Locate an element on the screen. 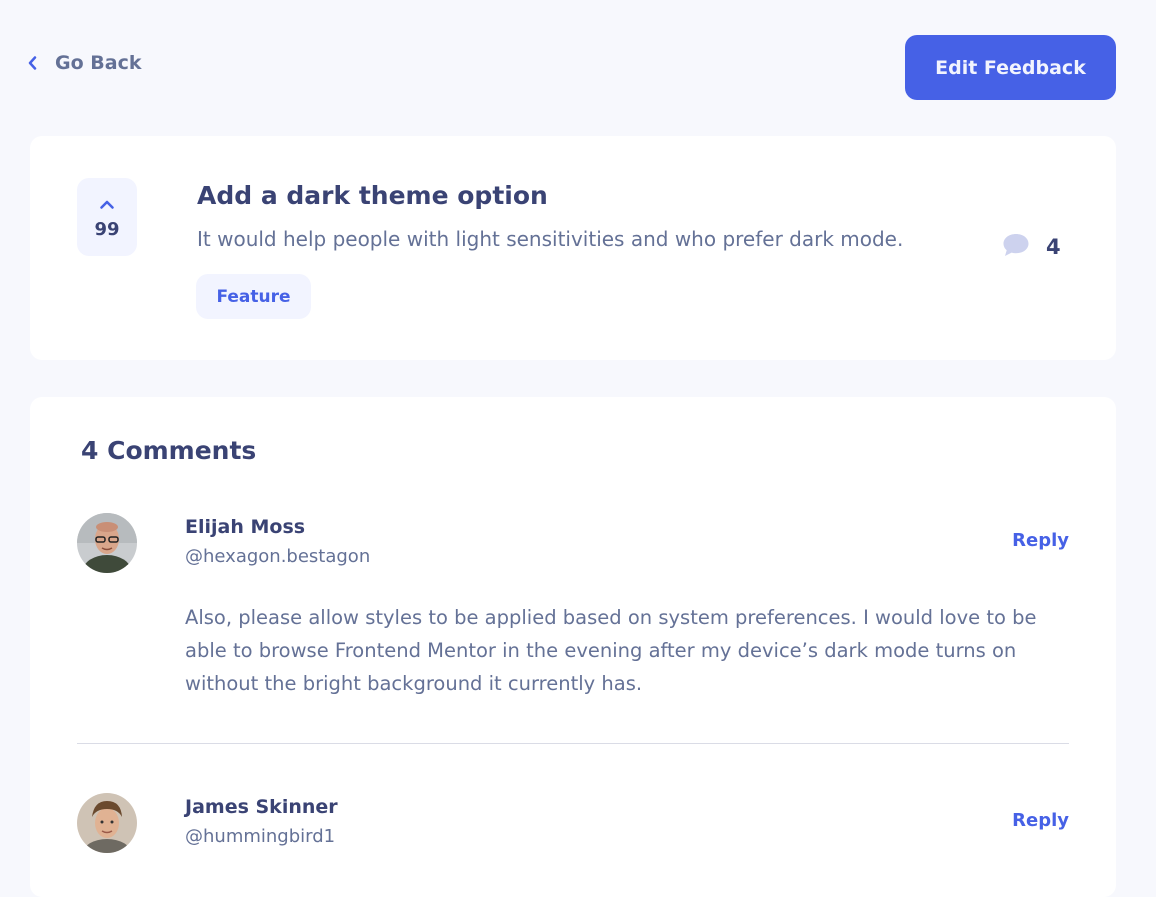 This screenshot has width=1156, height=897. category-tag: Feature is located at coordinates (253, 296).